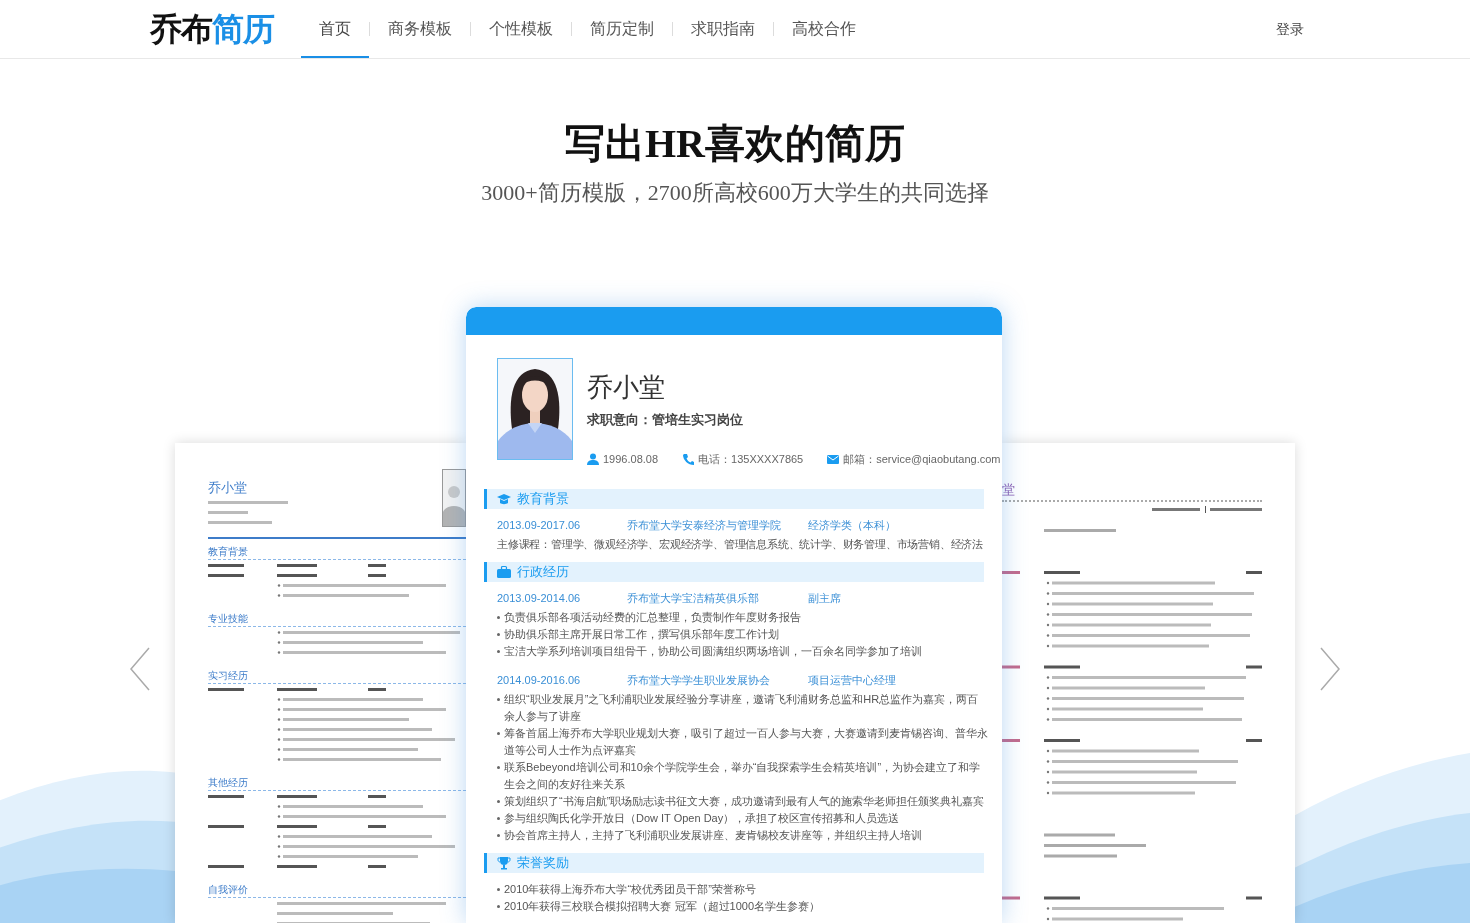 The height and width of the screenshot is (923, 1470). Describe the element at coordinates (713, 651) in the screenshot. I see `bullet-text: 宝洁大学系列培训项目组骨干，协助公司圆满组织两场培训，一百余名同学参加了培训` at that location.